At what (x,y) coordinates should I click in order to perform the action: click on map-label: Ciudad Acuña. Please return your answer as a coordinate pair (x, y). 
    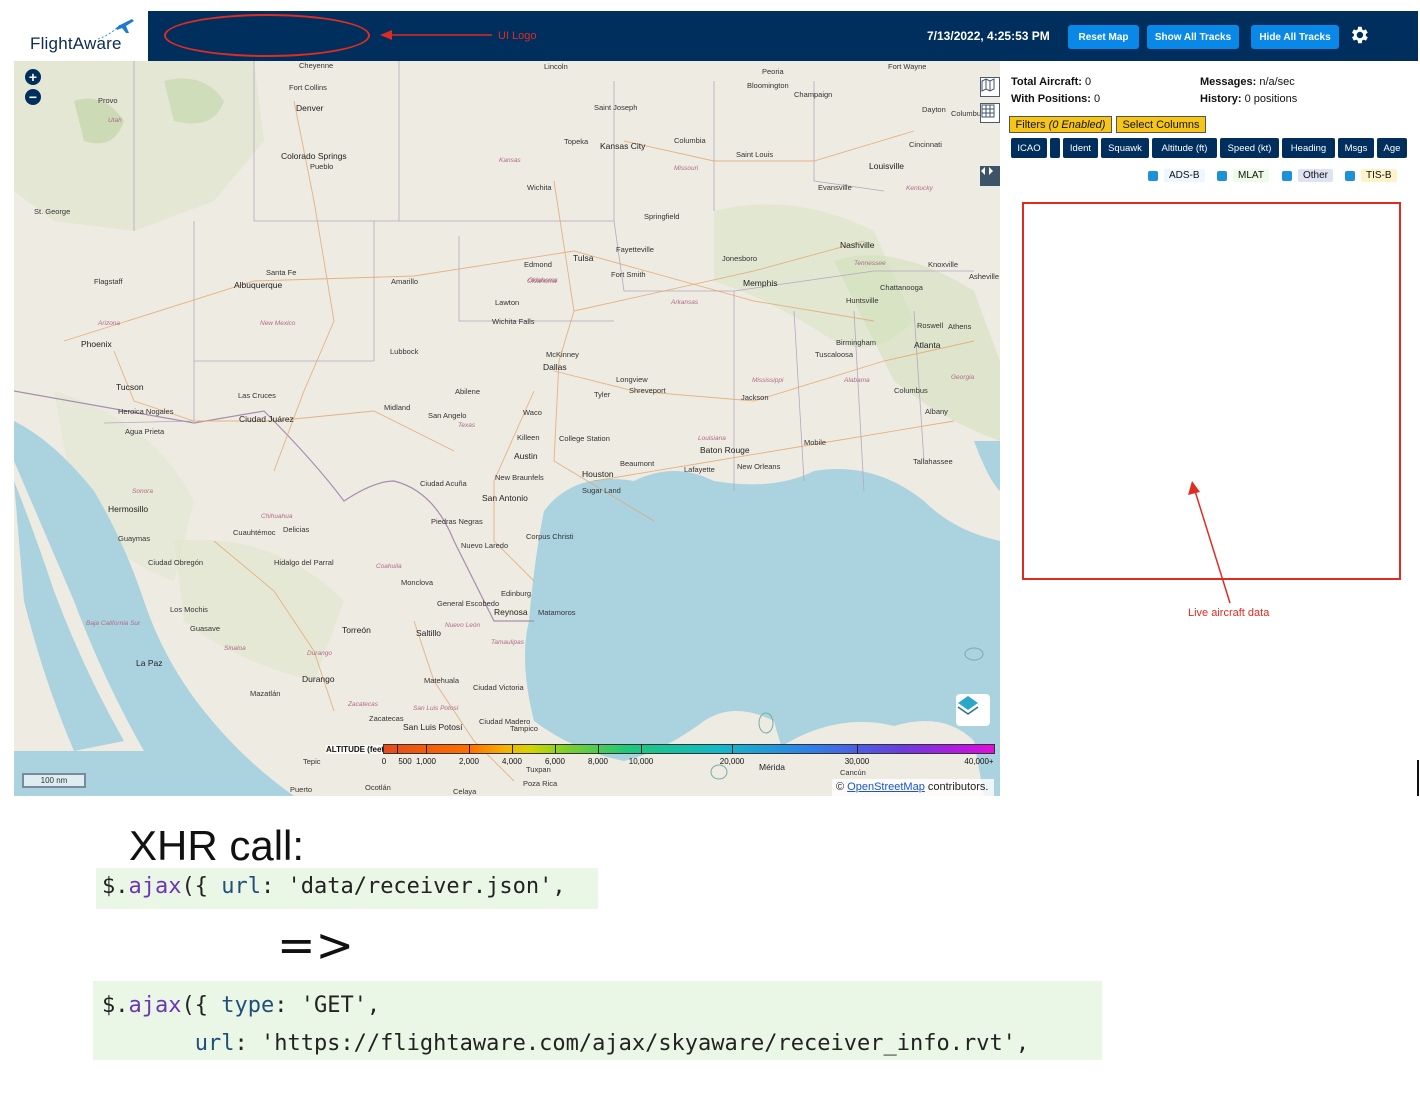
    Looking at the image, I should click on (443, 483).